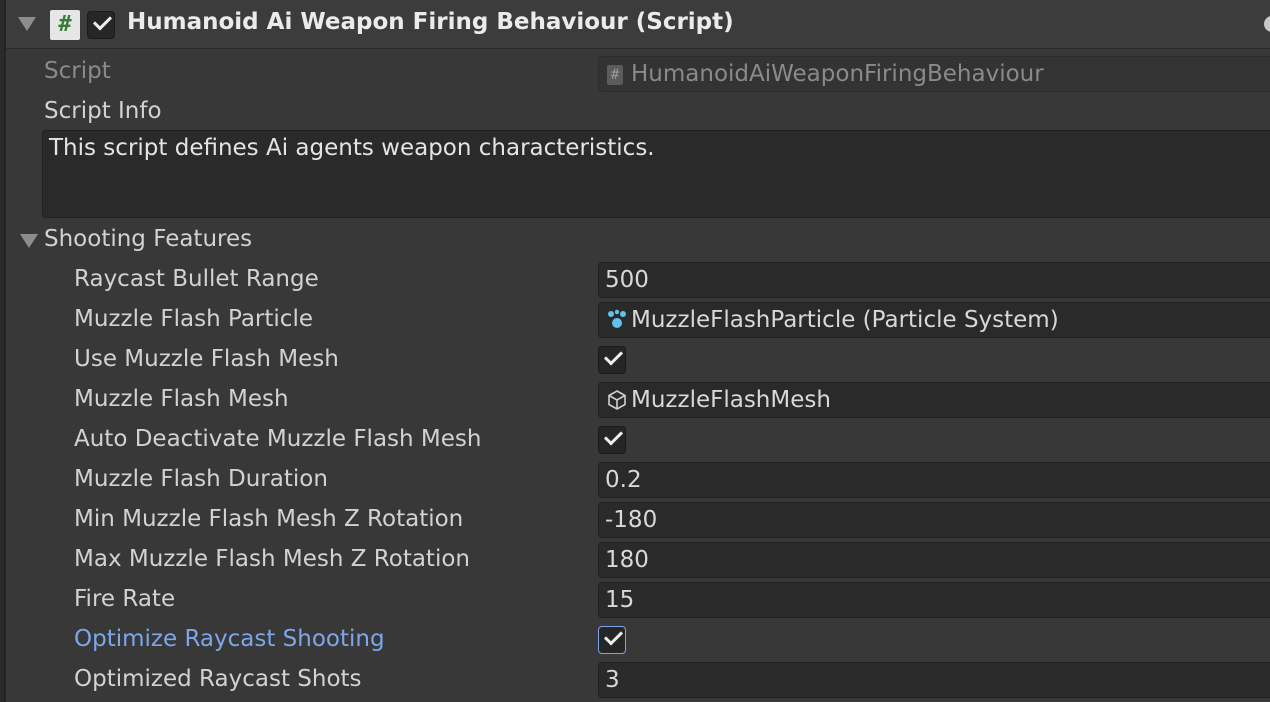  What do you see at coordinates (206, 359) in the screenshot?
I see `use-muzzle-flash-mesh-label: Use Muzzle Flash Mesh` at bounding box center [206, 359].